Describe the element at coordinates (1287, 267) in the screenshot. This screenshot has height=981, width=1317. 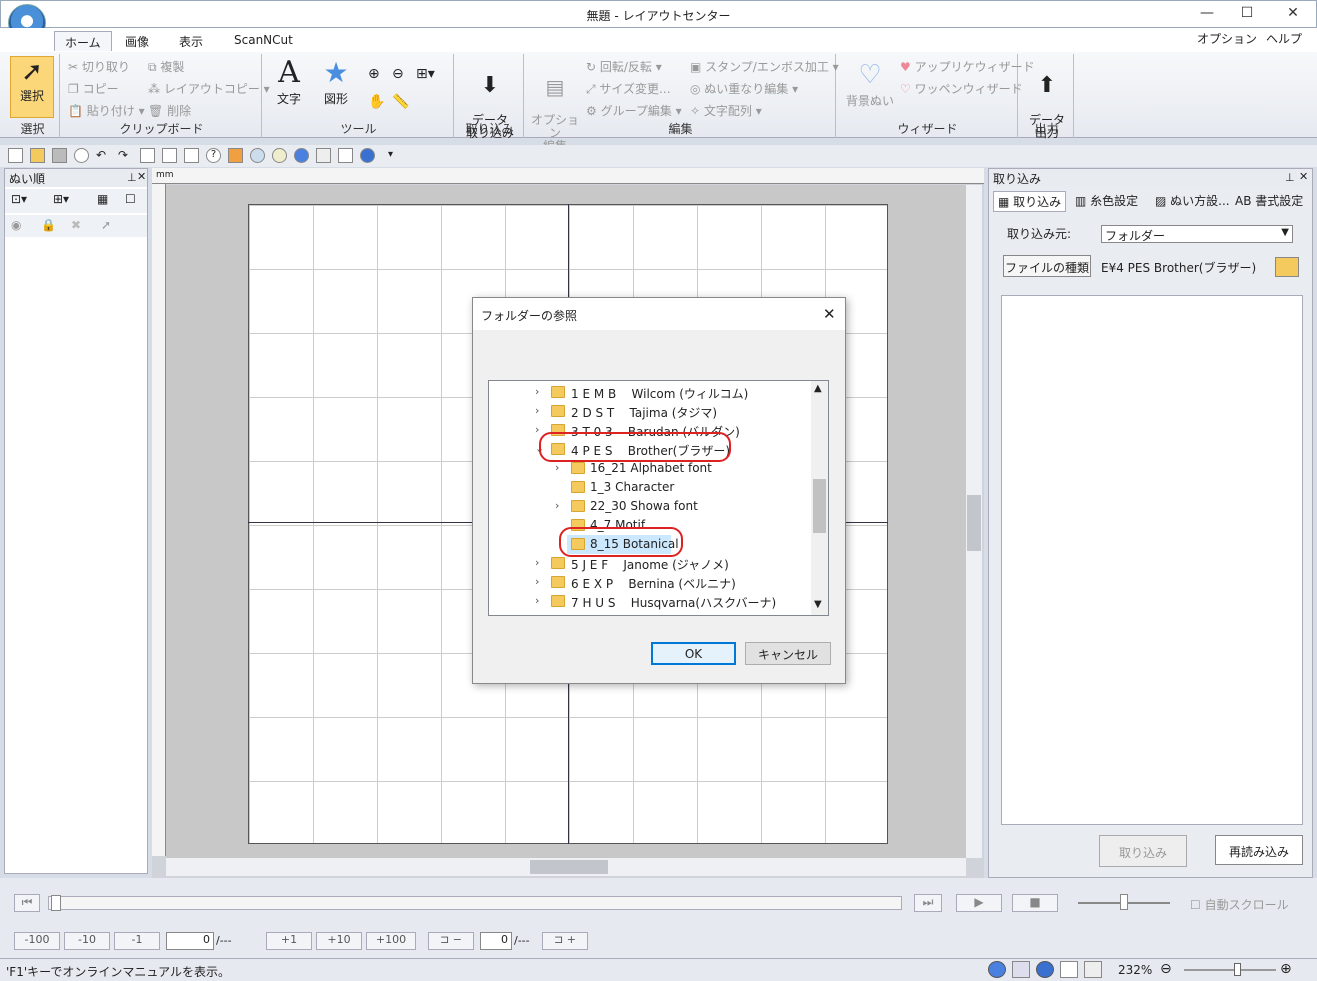
I see `browse-folder-icon` at that location.